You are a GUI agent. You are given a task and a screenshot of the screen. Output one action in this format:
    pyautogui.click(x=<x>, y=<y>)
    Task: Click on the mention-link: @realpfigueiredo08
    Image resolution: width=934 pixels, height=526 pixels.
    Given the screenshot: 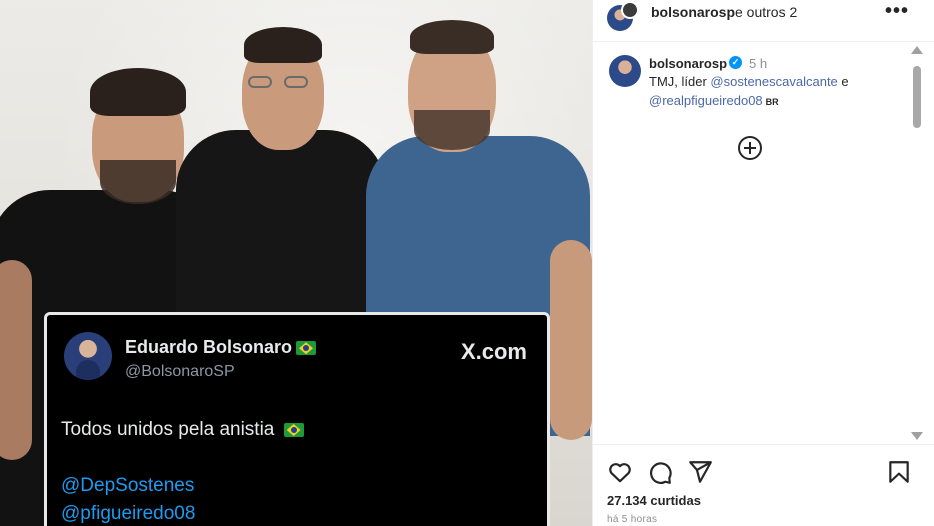 What is the action you would take?
    pyautogui.click(x=706, y=100)
    